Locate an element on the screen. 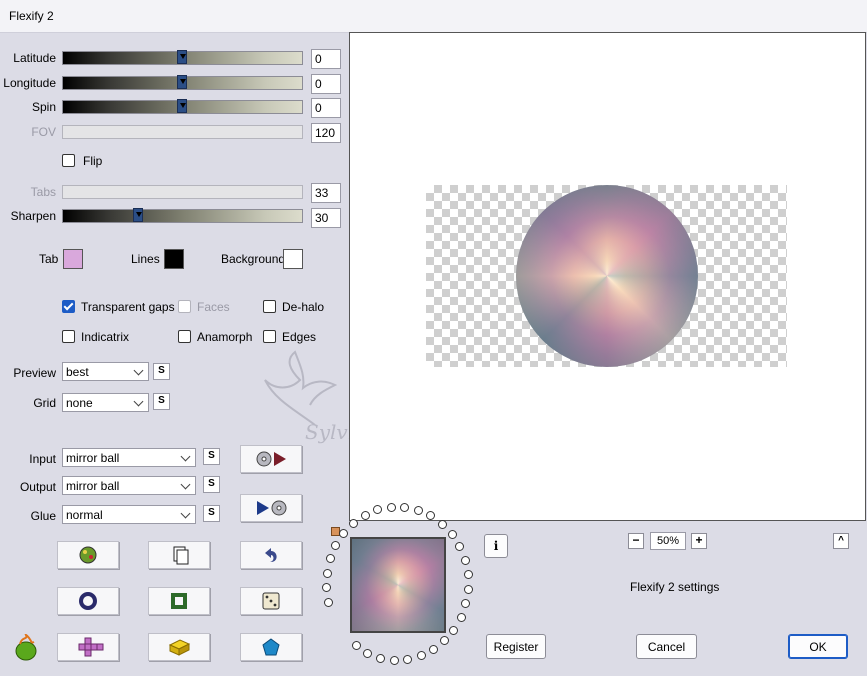 The height and width of the screenshot is (676, 867). register-button: Register is located at coordinates (516, 646).